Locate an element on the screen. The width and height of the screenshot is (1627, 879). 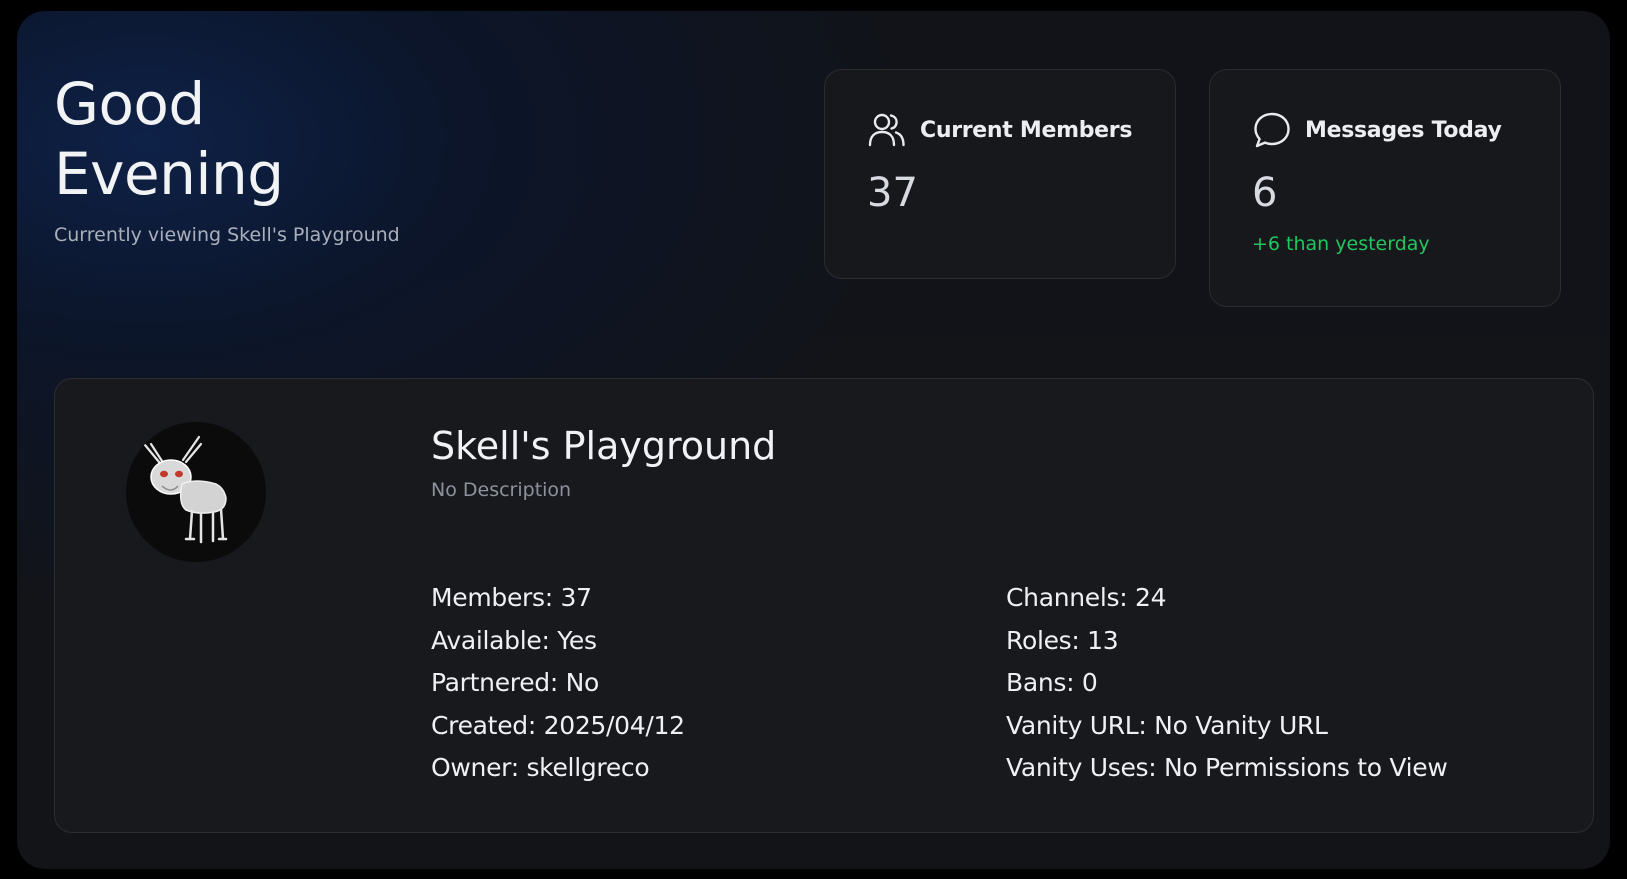
messages-today-title: Messages Today is located at coordinates (1403, 130).